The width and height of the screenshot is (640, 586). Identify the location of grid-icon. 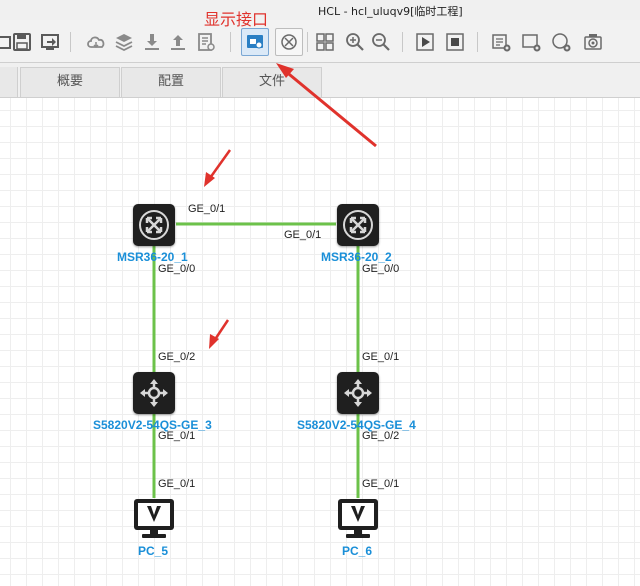
(325, 42).